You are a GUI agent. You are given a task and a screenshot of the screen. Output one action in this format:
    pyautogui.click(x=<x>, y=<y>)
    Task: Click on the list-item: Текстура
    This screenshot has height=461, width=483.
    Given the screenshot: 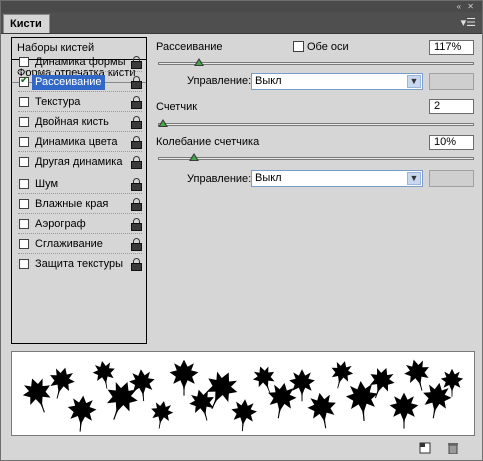 What is the action you would take?
    pyautogui.click(x=80, y=102)
    